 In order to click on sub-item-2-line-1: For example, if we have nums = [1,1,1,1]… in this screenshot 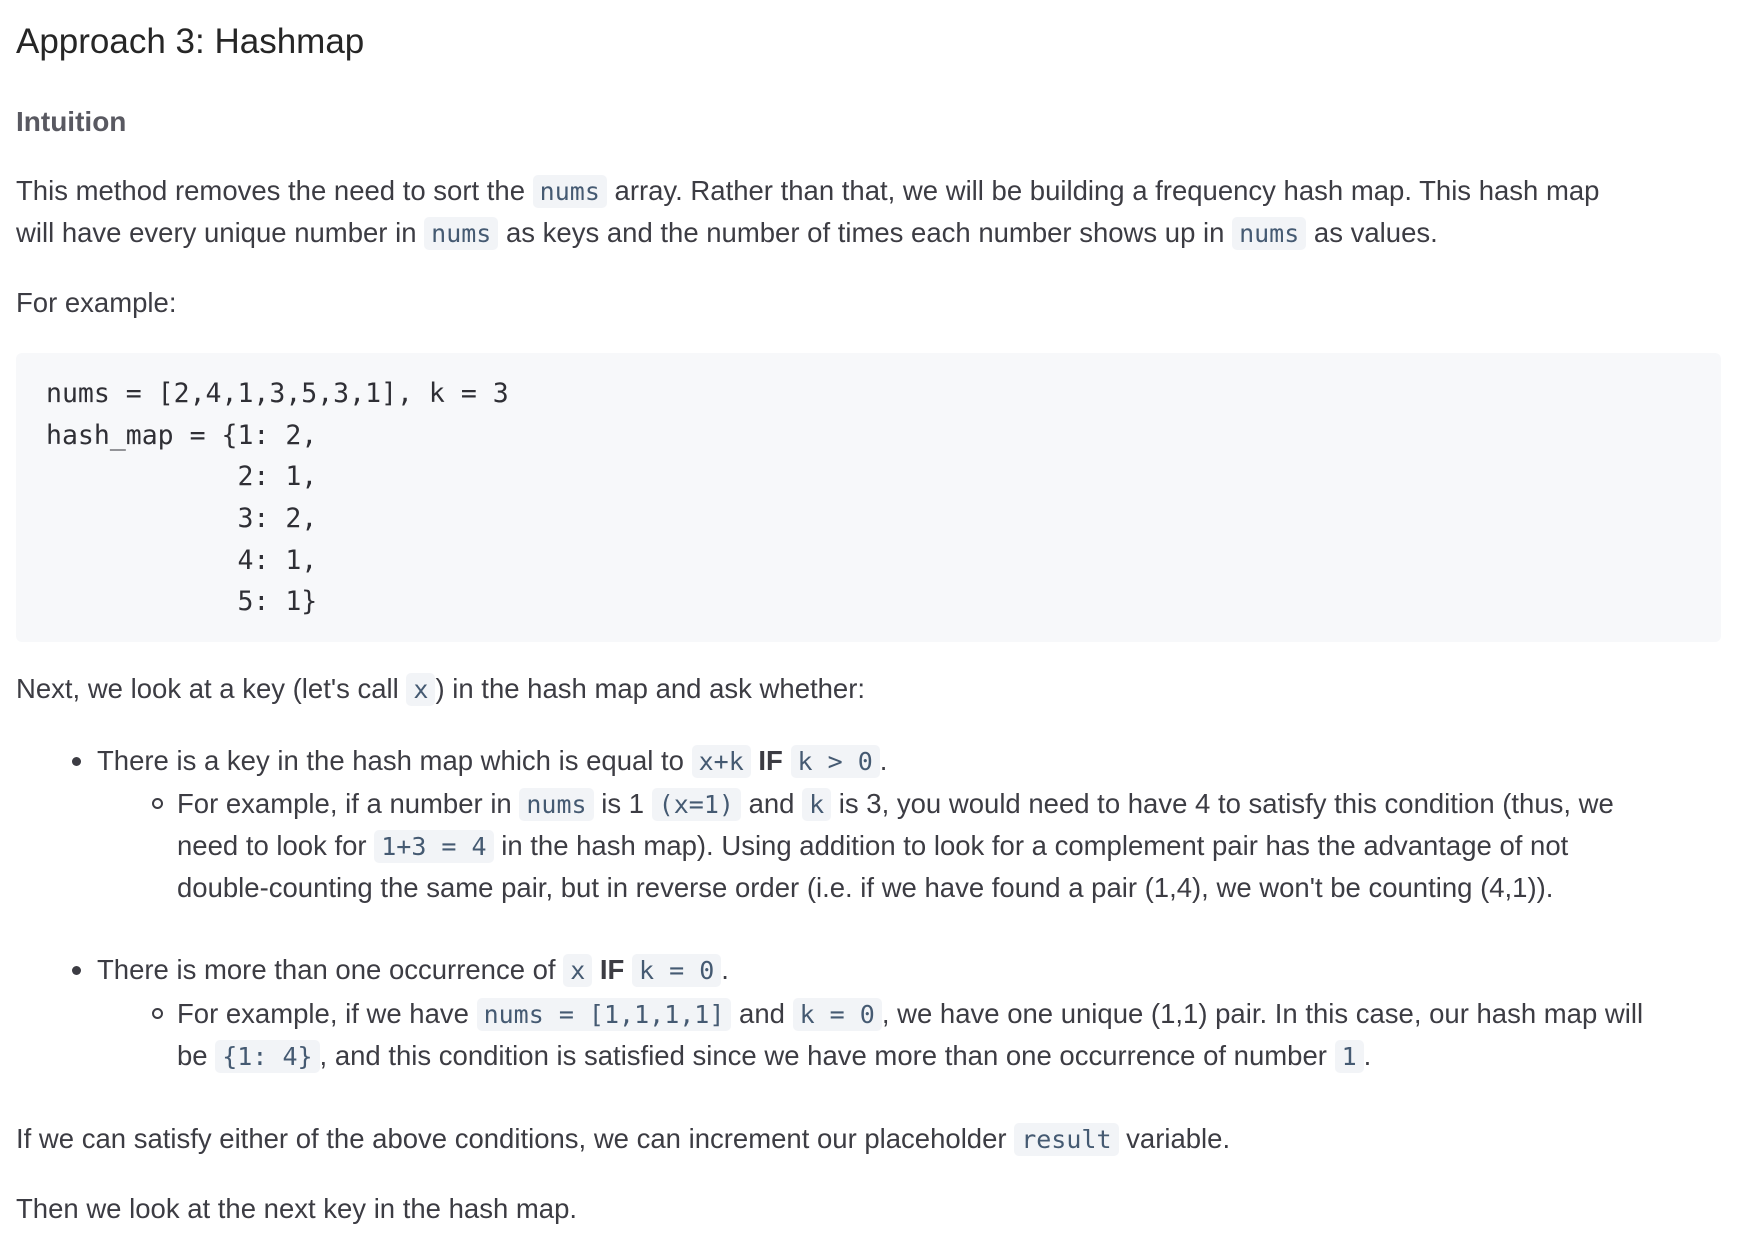, I will do `click(910, 1014)`.